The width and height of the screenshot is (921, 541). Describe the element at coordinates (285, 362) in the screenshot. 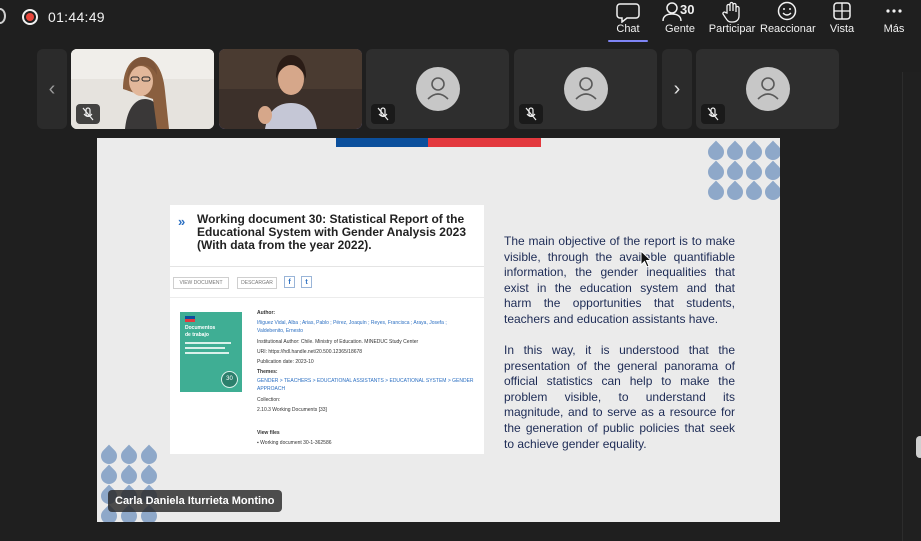

I see `publication-date: Publication date: 2023-10` at that location.